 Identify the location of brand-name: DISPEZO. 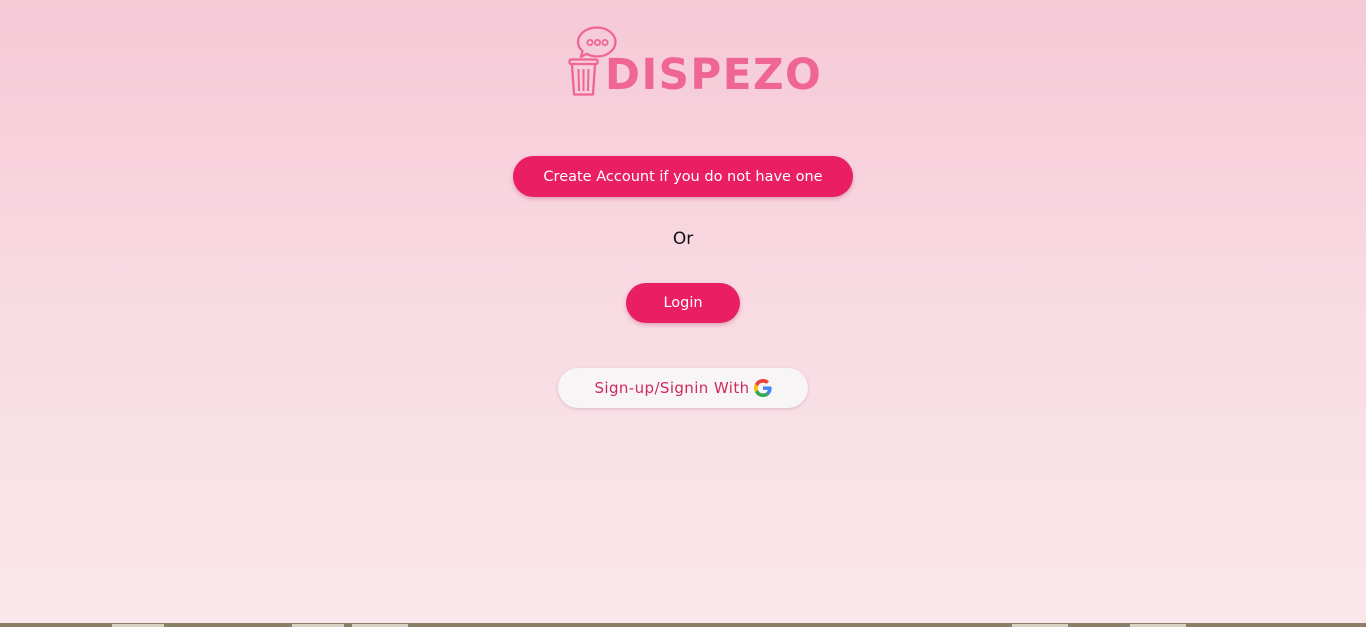
(714, 75).